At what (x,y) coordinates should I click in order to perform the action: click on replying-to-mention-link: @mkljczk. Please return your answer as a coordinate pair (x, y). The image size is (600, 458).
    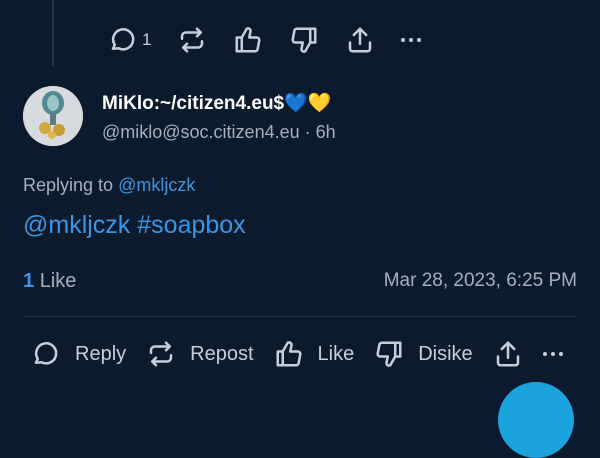
    Looking at the image, I should click on (156, 185).